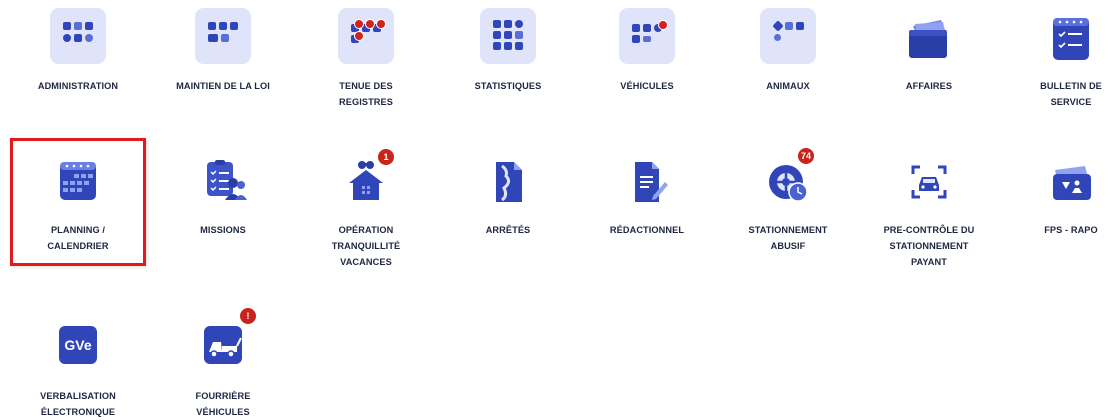 This screenshot has height=420, width=1114. Describe the element at coordinates (78, 396) in the screenshot. I see `tile-label-line: VERBALISATION` at that location.